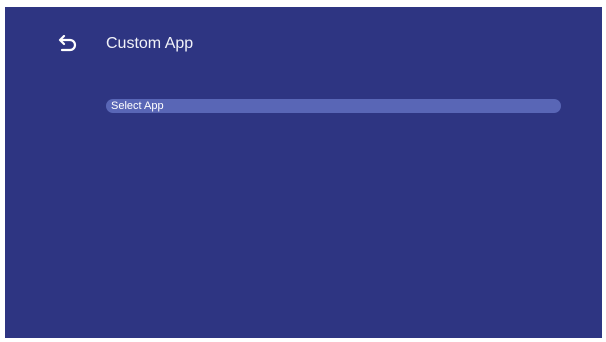 The height and width of the screenshot is (342, 606). What do you see at coordinates (150, 43) in the screenshot?
I see `page-title: Custom App` at bounding box center [150, 43].